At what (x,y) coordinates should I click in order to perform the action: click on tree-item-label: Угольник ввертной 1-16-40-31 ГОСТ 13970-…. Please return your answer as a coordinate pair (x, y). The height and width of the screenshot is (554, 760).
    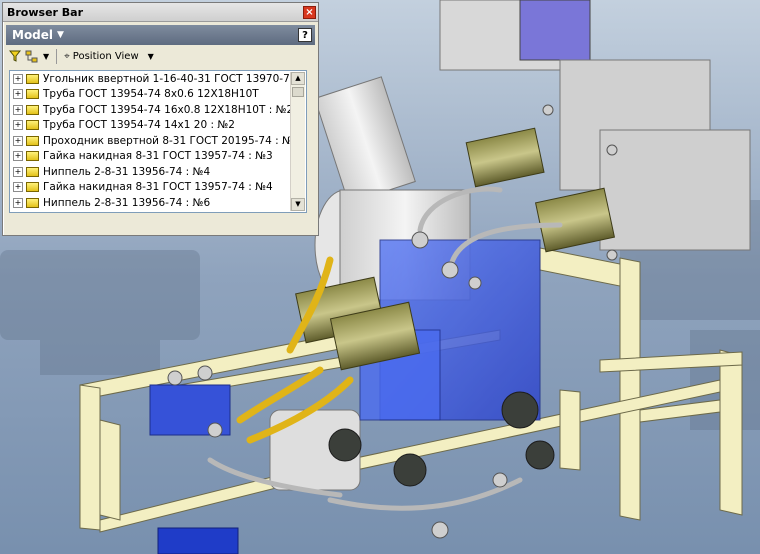
    Looking at the image, I should click on (170, 78).